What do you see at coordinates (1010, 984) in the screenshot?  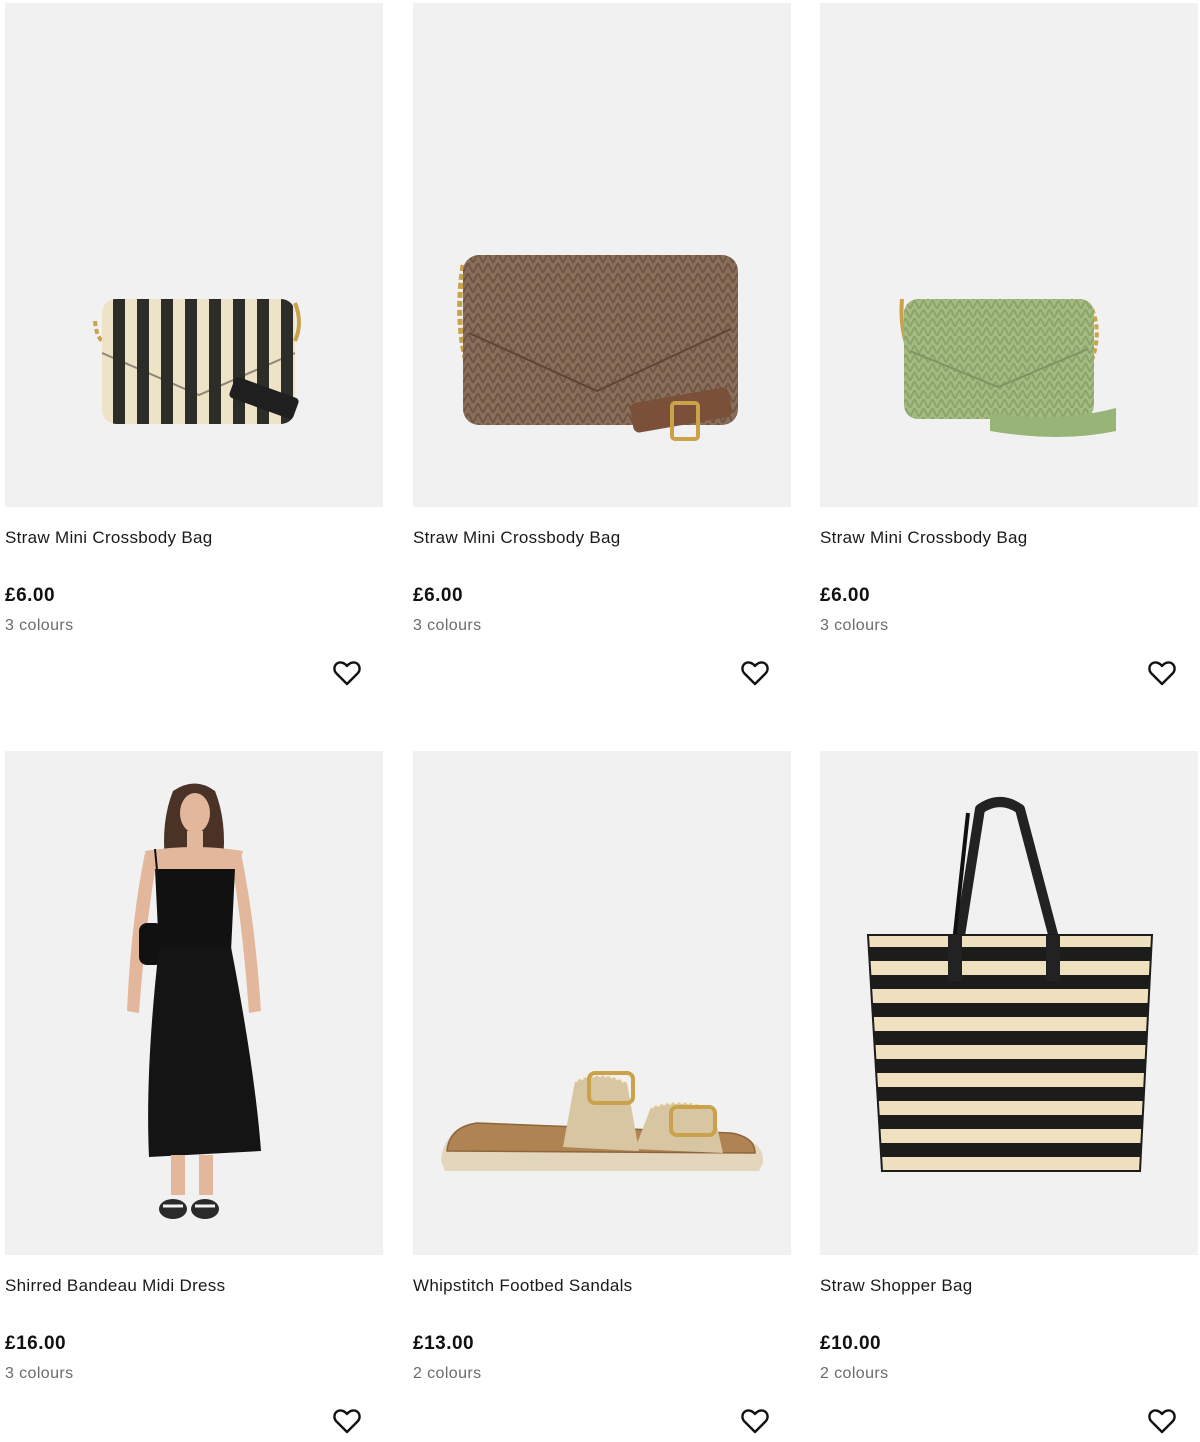 I see `striped-straw-shopper-bag` at bounding box center [1010, 984].